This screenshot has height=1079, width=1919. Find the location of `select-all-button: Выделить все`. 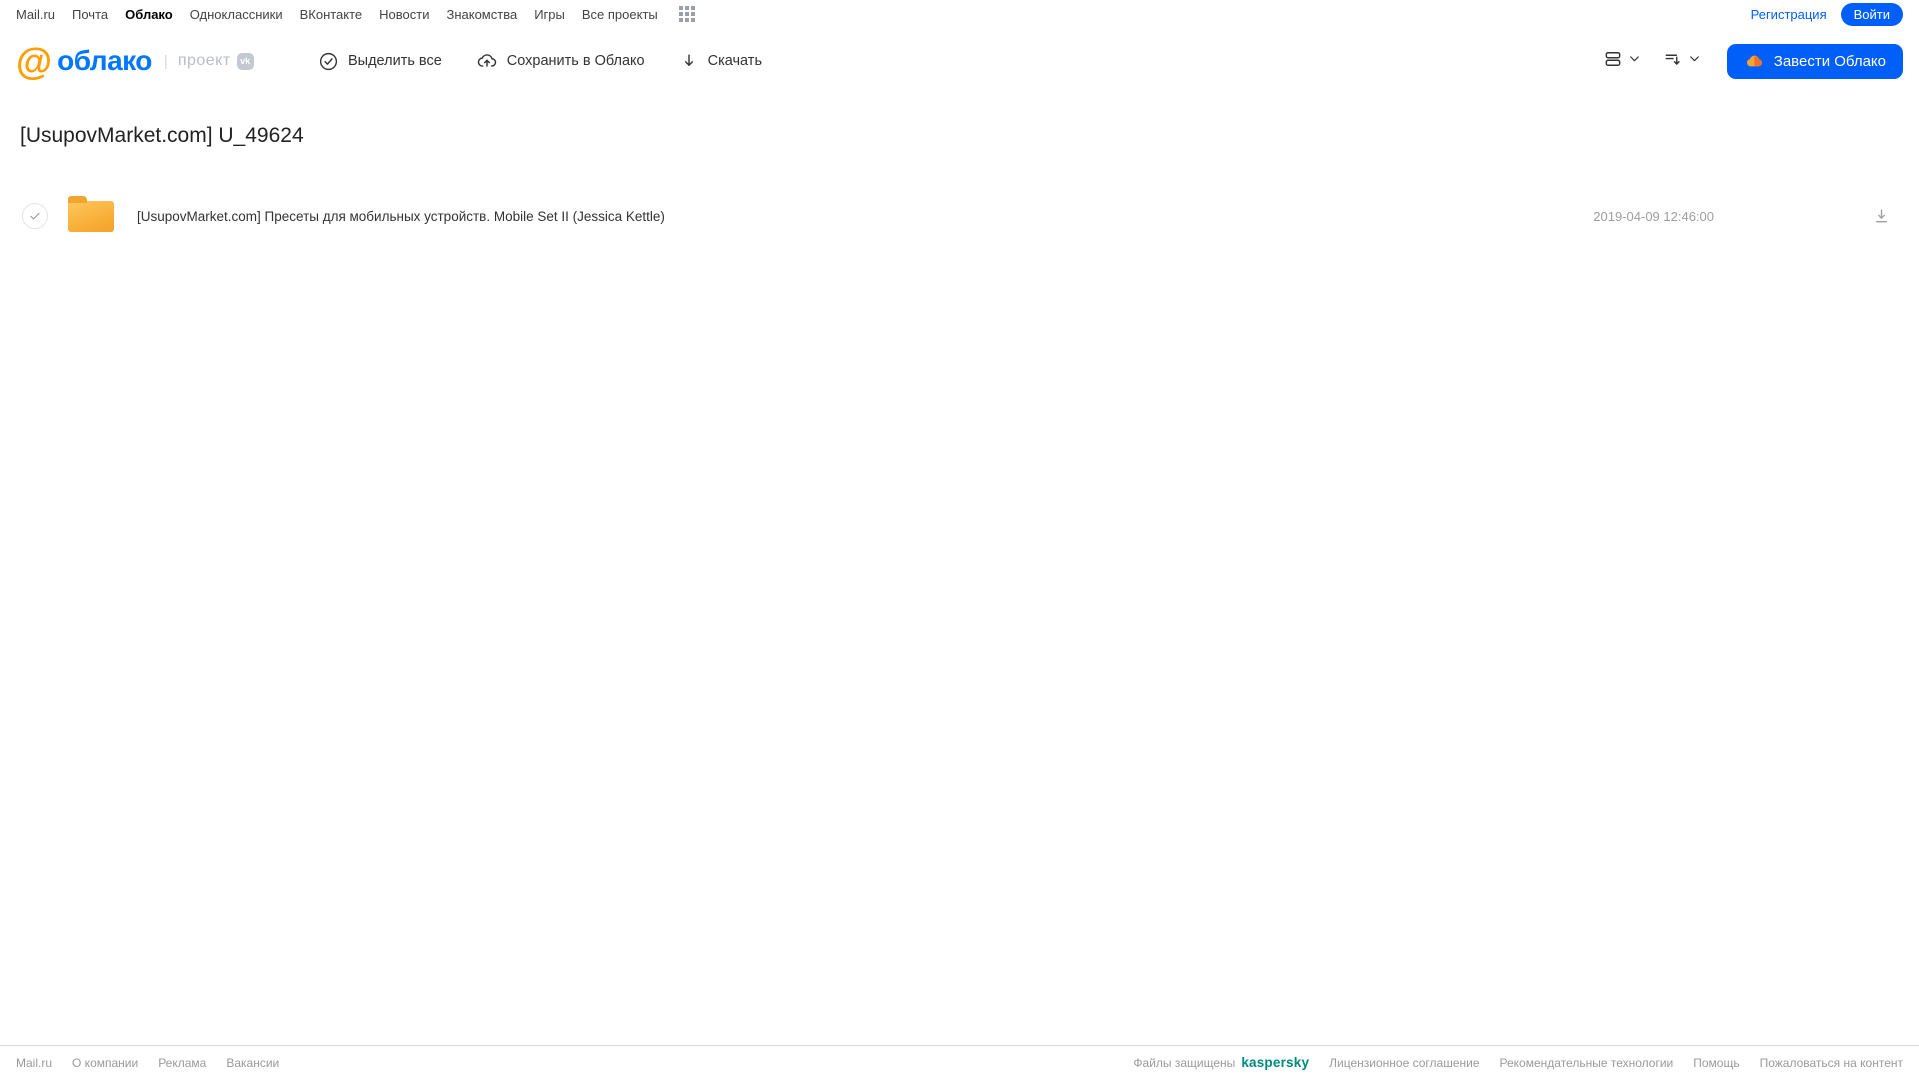

select-all-button: Выделить все is located at coordinates (380, 61).